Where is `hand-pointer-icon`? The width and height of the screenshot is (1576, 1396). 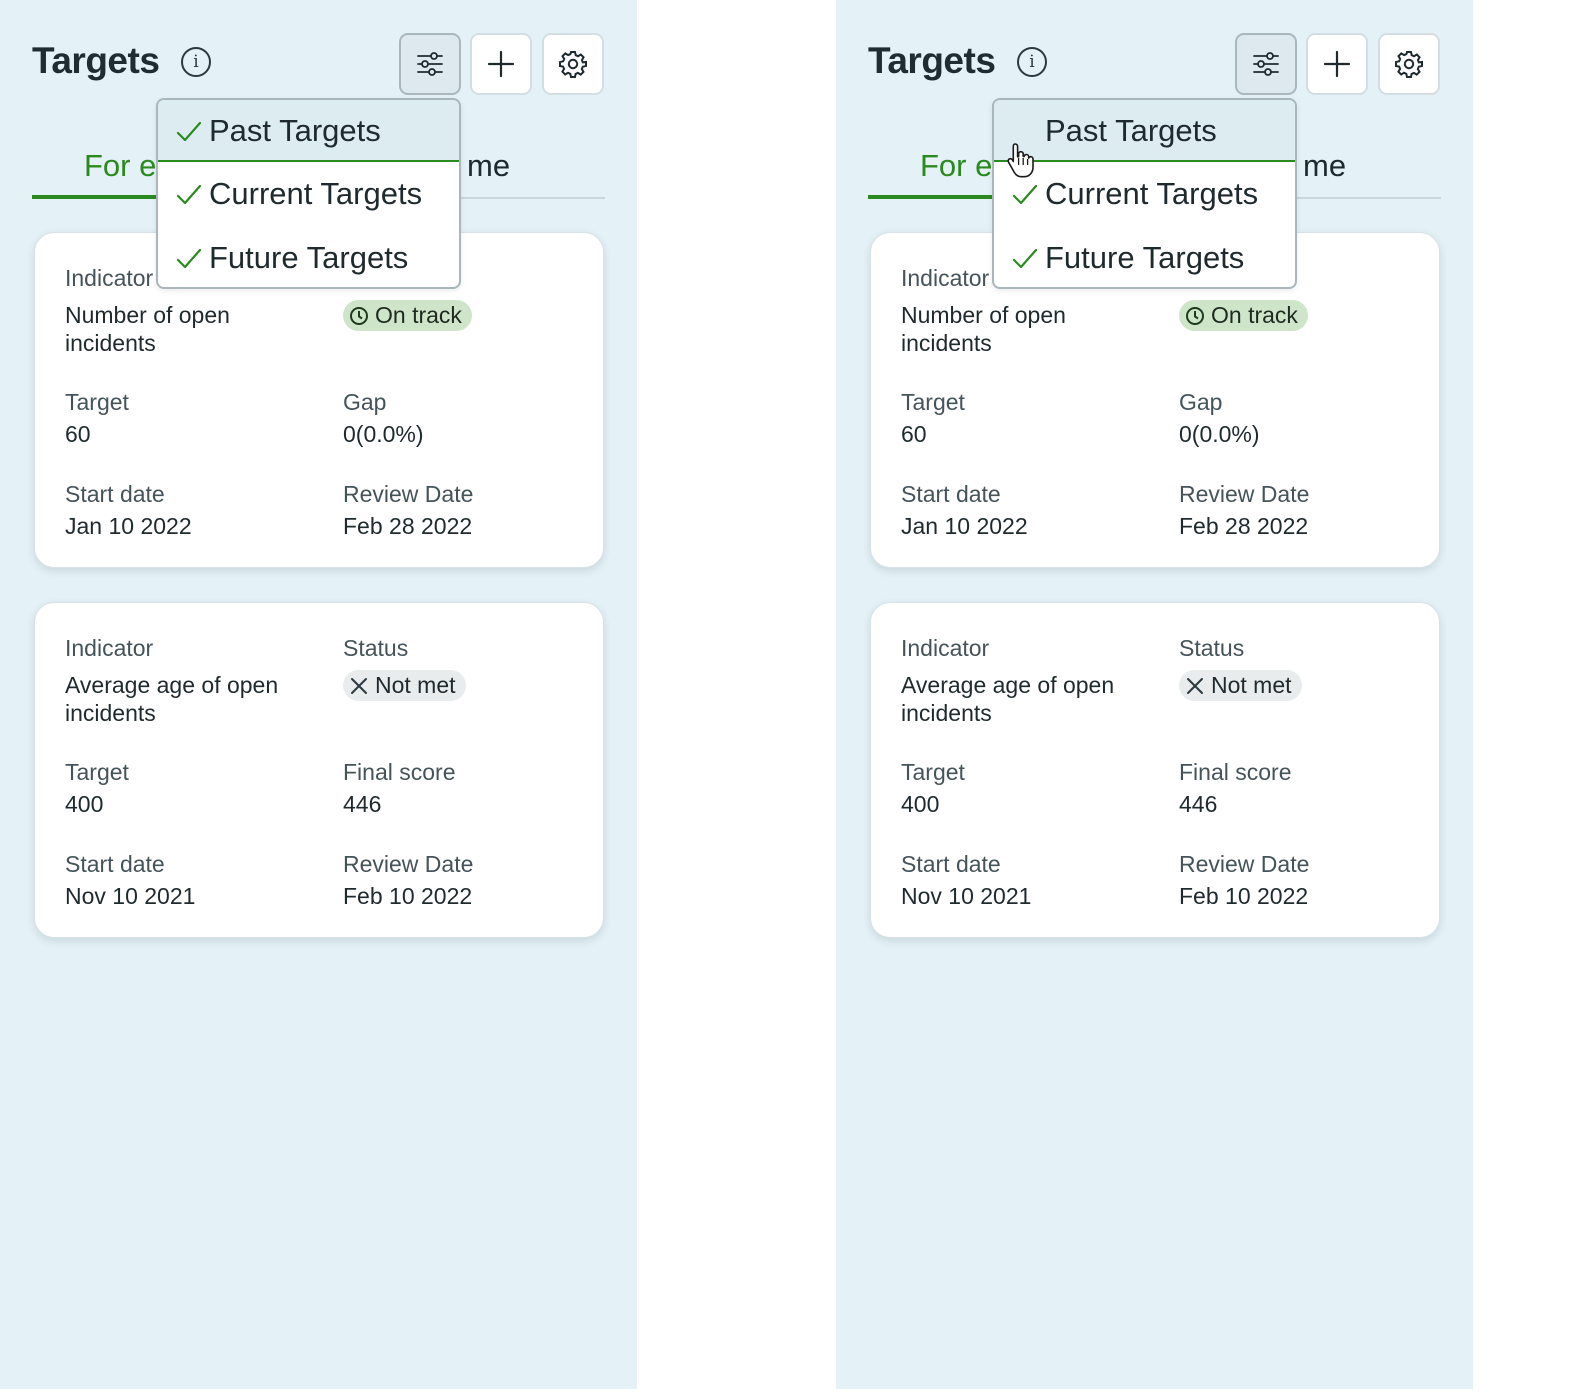 hand-pointer-icon is located at coordinates (1020, 160).